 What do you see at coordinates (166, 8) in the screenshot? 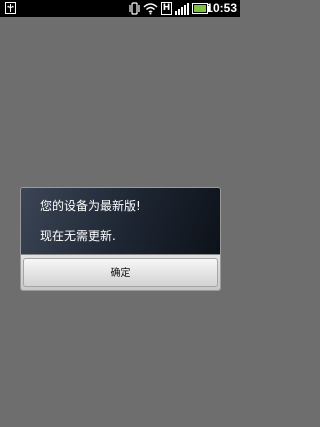
I see `h-network-icon: H` at bounding box center [166, 8].